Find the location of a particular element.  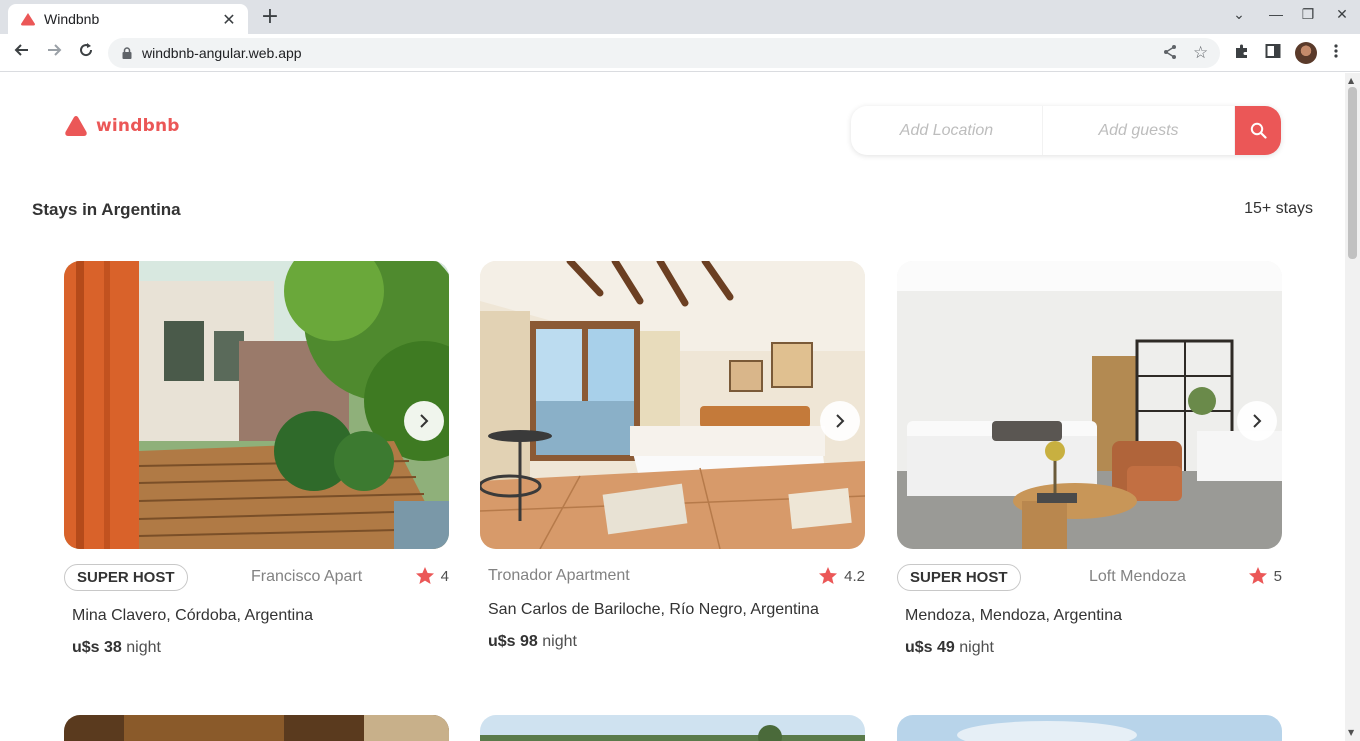

browser-tab: Windbnb ✕ is located at coordinates (128, 19).